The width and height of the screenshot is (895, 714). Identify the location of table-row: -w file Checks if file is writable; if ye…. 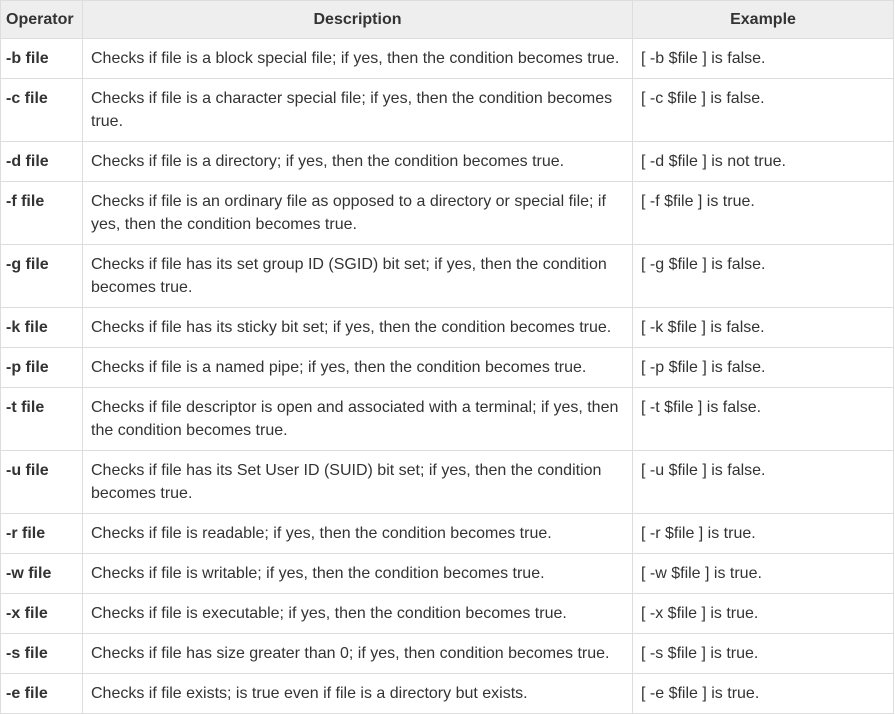
(447, 573).